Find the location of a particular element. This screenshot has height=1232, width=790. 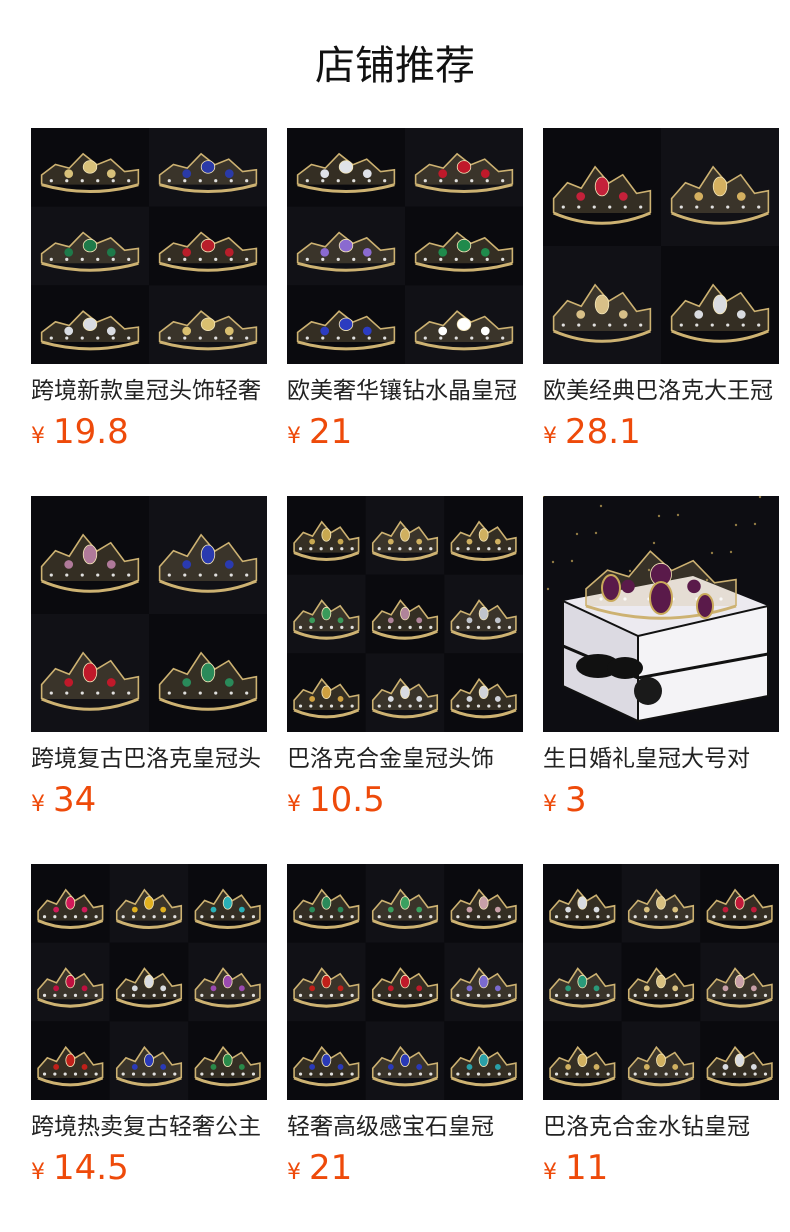

product-price: ¥21 is located at coordinates (405, 1168).